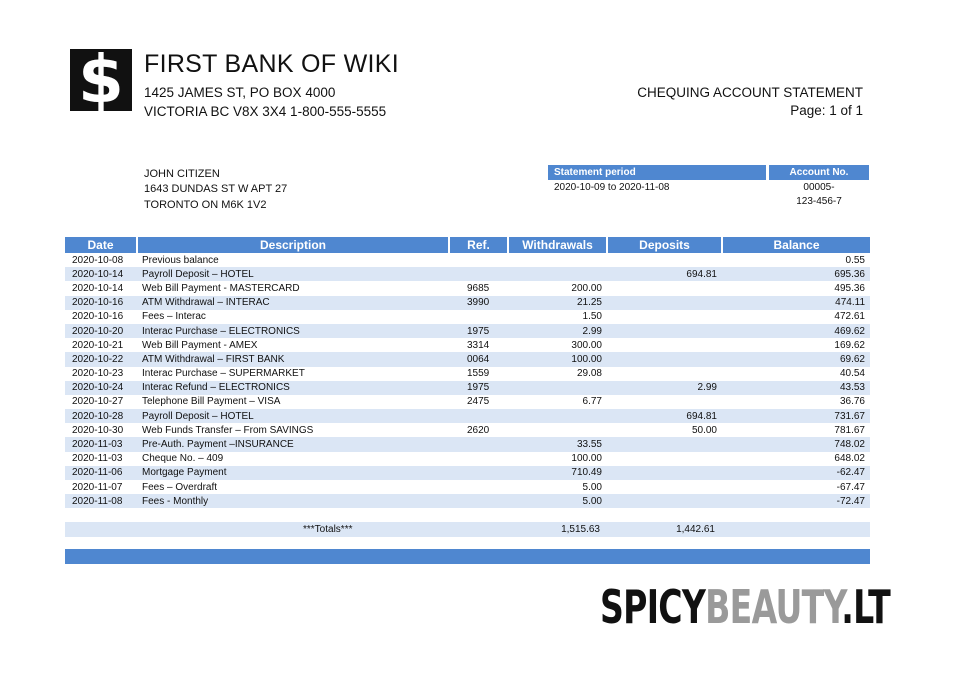 The image size is (971, 686). I want to click on cell-withdrawal: 33.55, so click(557, 444).